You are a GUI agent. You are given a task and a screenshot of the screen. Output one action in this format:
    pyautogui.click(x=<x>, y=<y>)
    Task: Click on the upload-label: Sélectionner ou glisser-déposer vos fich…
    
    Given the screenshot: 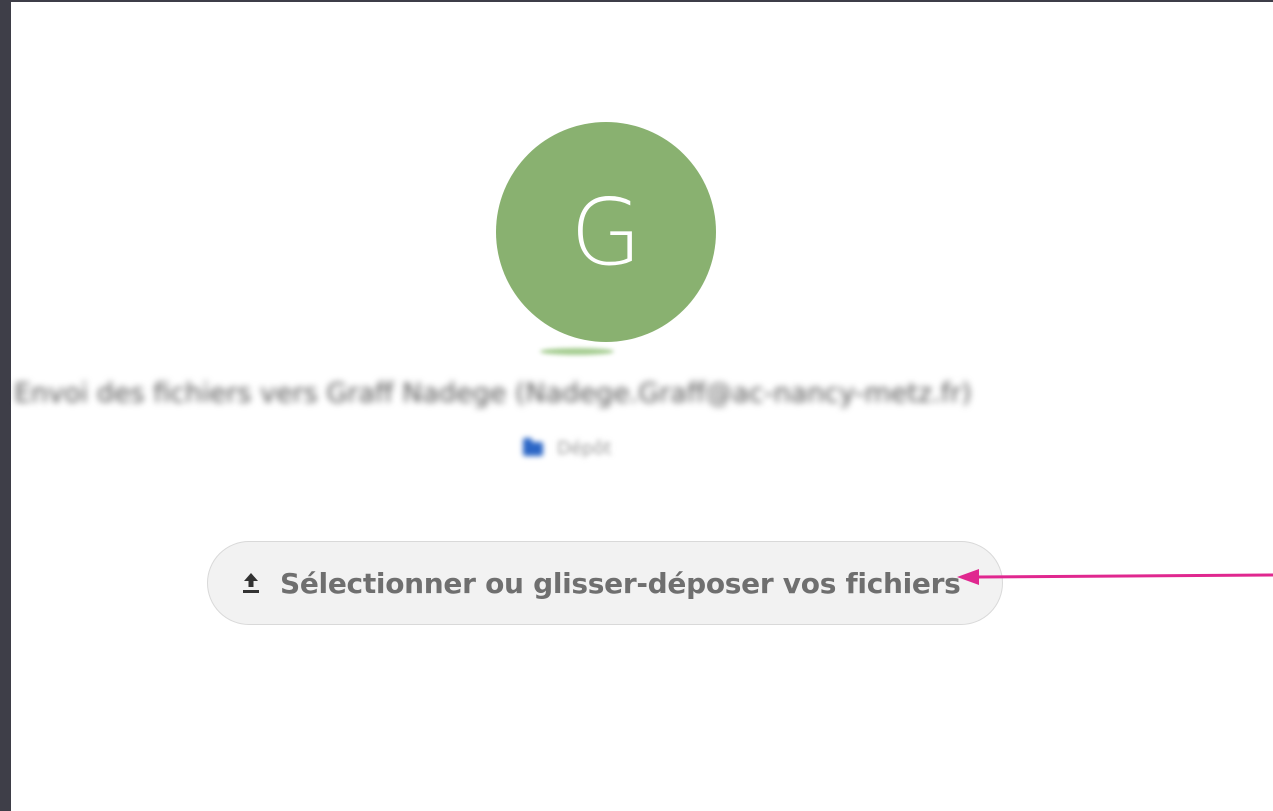 What is the action you would take?
    pyautogui.click(x=620, y=583)
    